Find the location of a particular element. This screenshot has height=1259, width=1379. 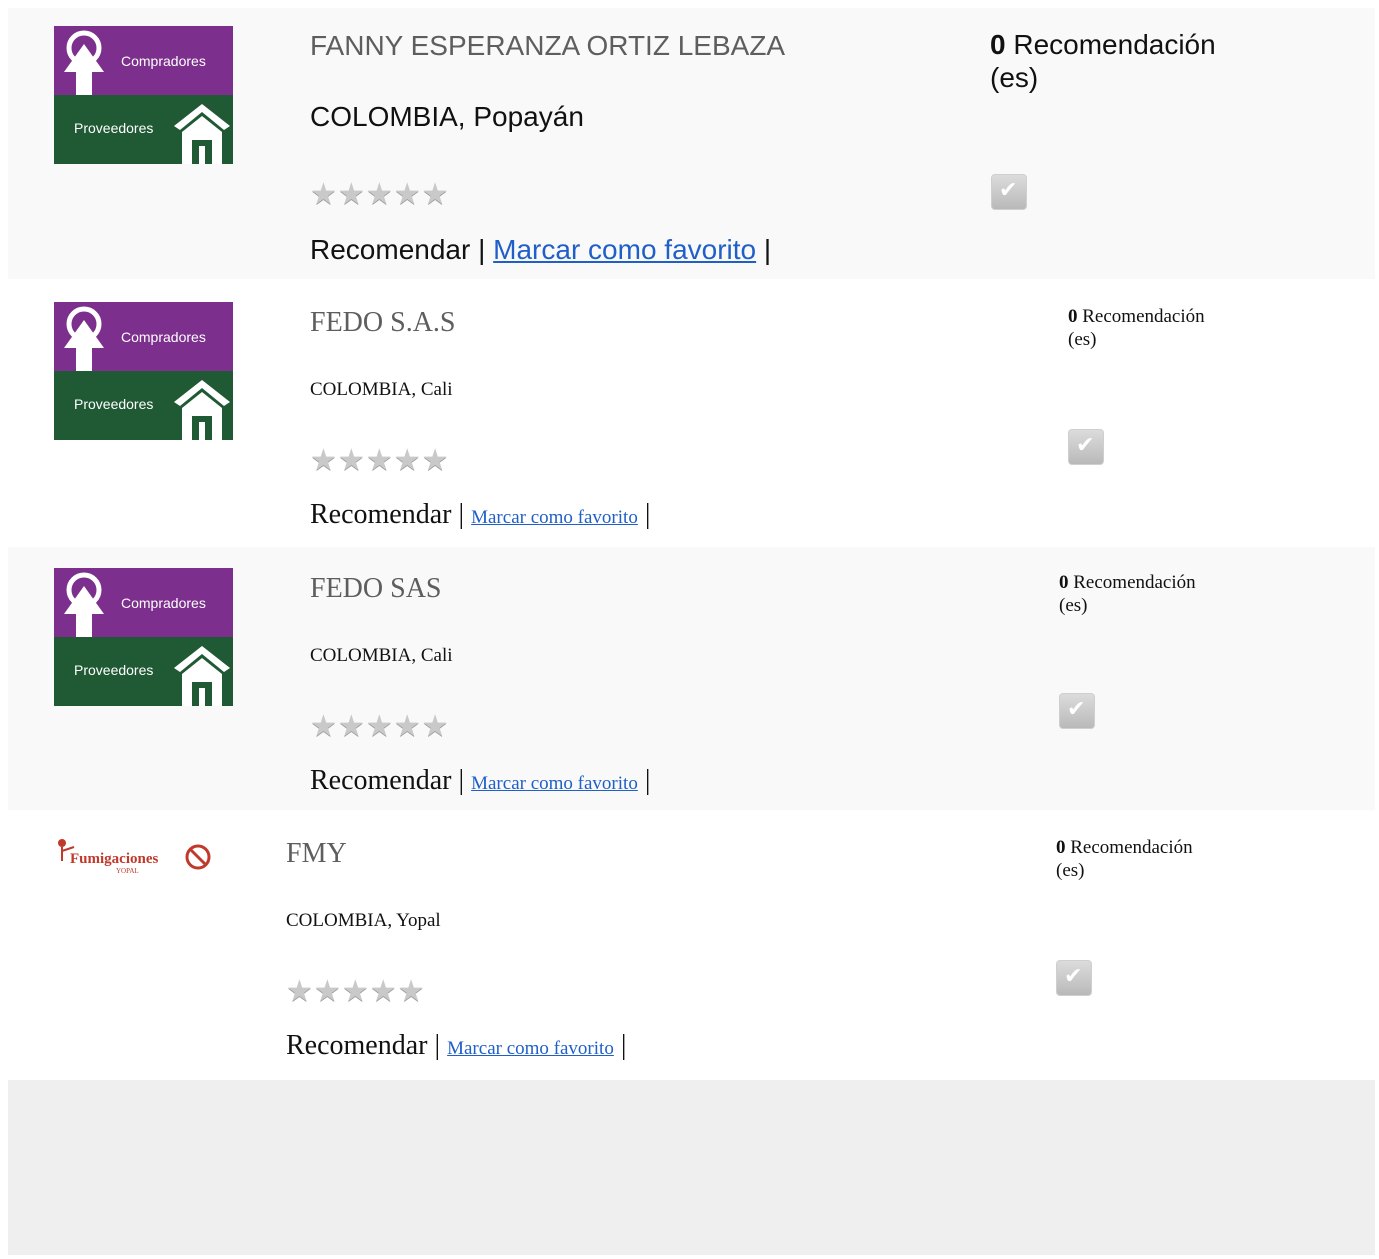

company-location: COLOMBIA, Yopal is located at coordinates (363, 920).